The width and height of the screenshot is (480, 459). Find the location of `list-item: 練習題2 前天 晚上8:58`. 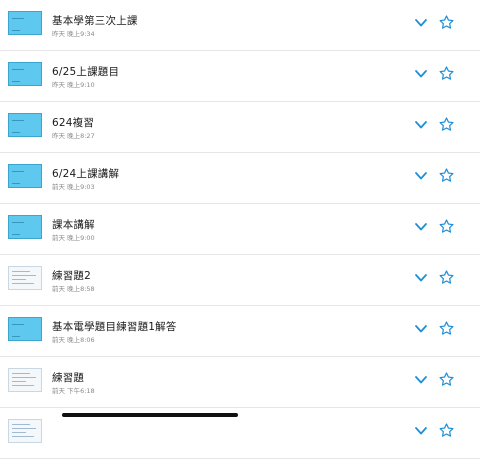

list-item: 練習題2 前天 晚上8:58 is located at coordinates (240, 280).